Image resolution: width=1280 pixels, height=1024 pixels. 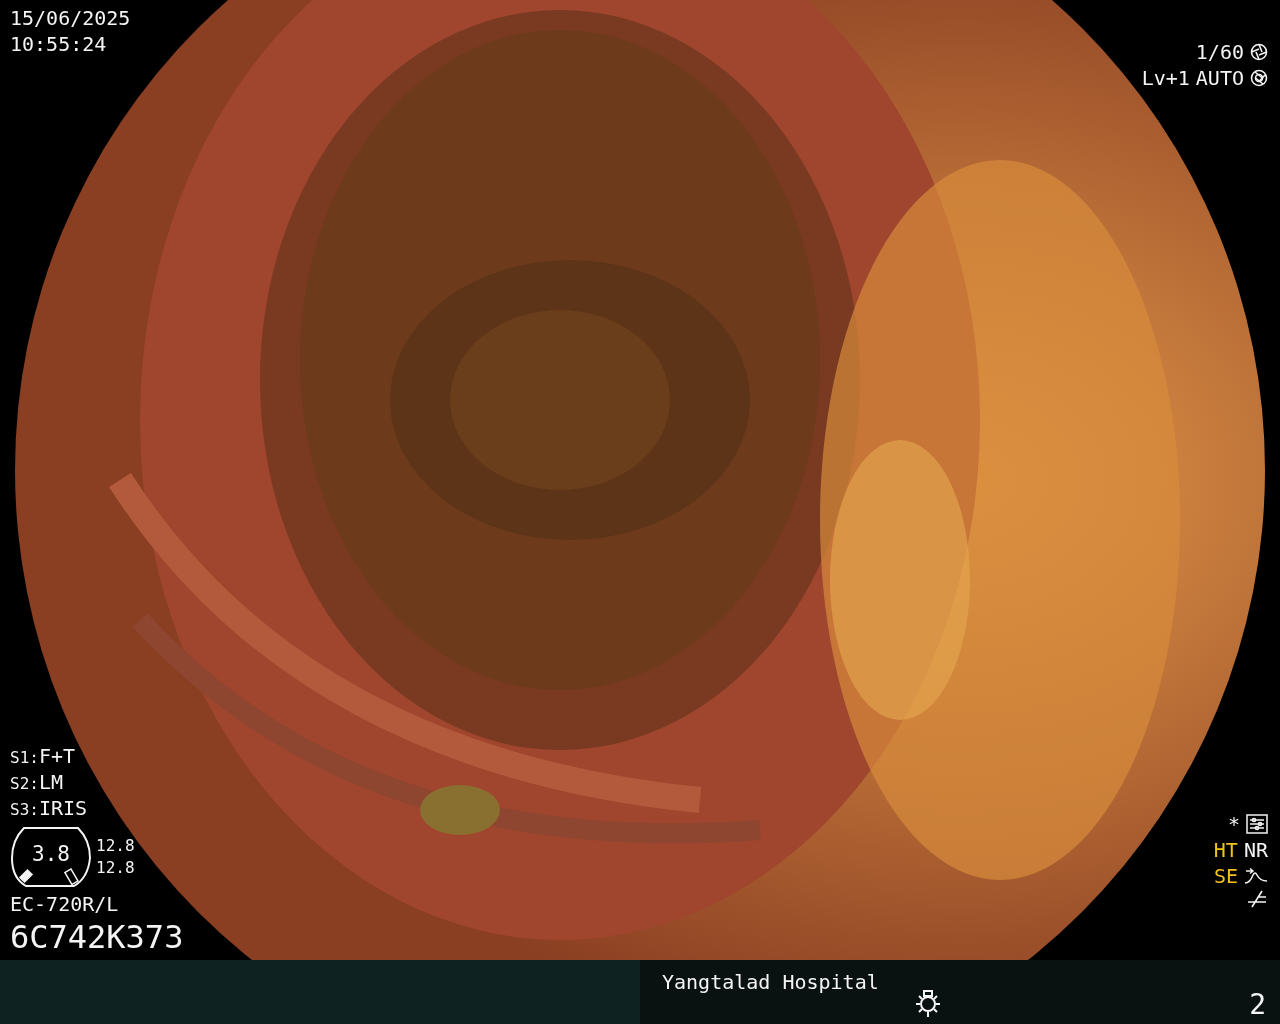 What do you see at coordinates (1257, 824) in the screenshot?
I see `sliders-icon` at bounding box center [1257, 824].